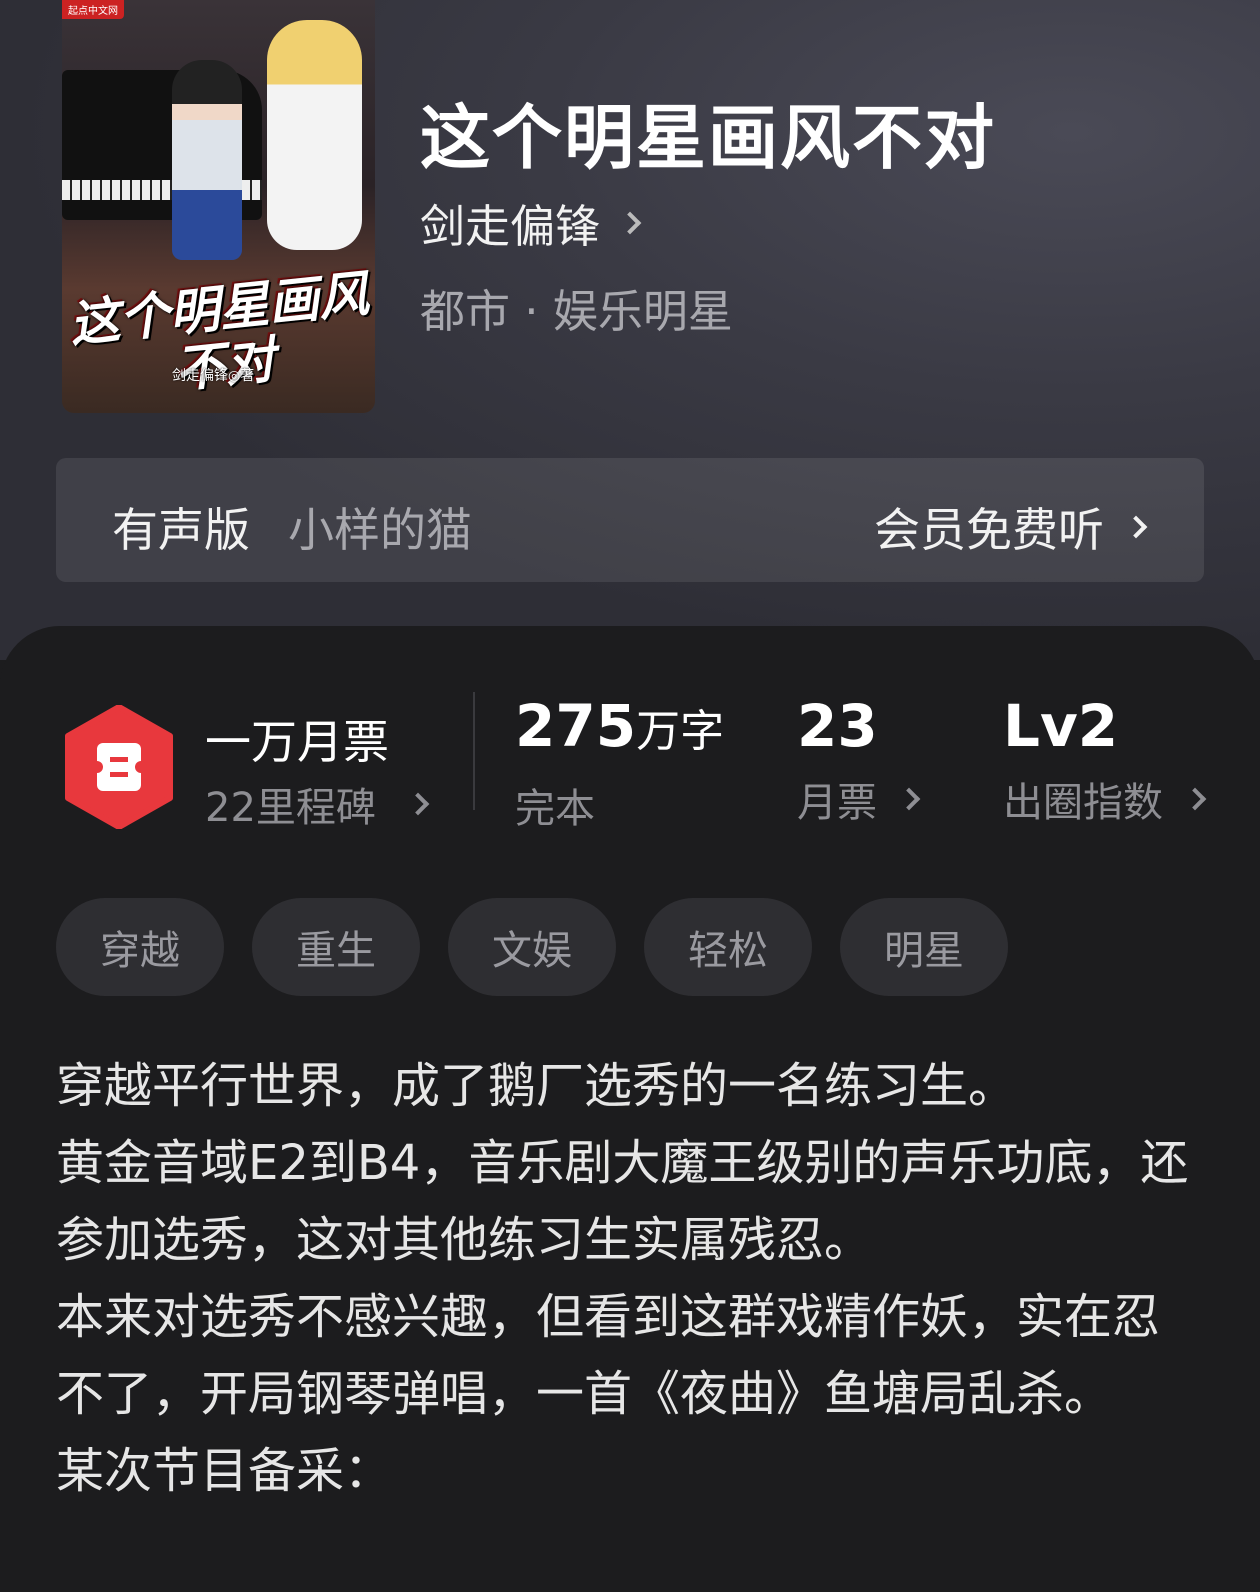 The width and height of the screenshot is (1260, 1592). Describe the element at coordinates (555, 809) in the screenshot. I see `completion-status: 完本` at that location.